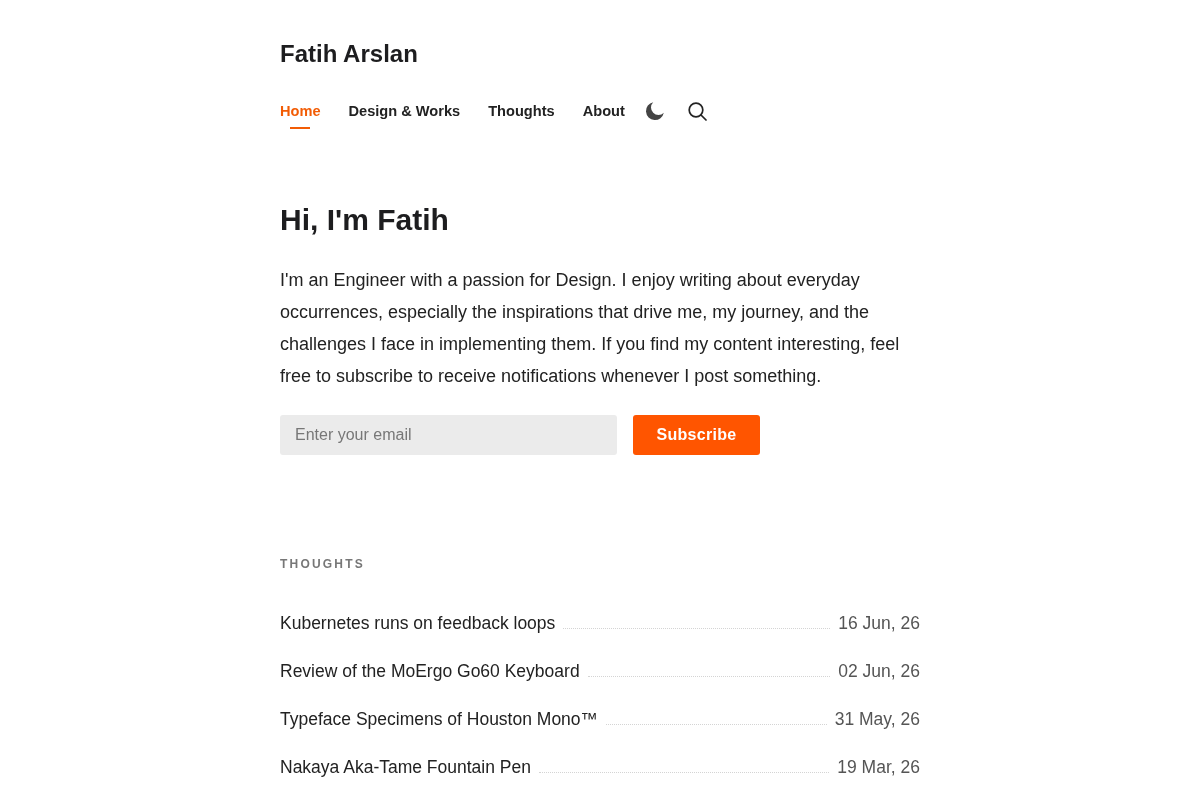 This screenshot has width=1200, height=800. What do you see at coordinates (879, 671) in the screenshot?
I see `post-date: 02 Jun, 26` at bounding box center [879, 671].